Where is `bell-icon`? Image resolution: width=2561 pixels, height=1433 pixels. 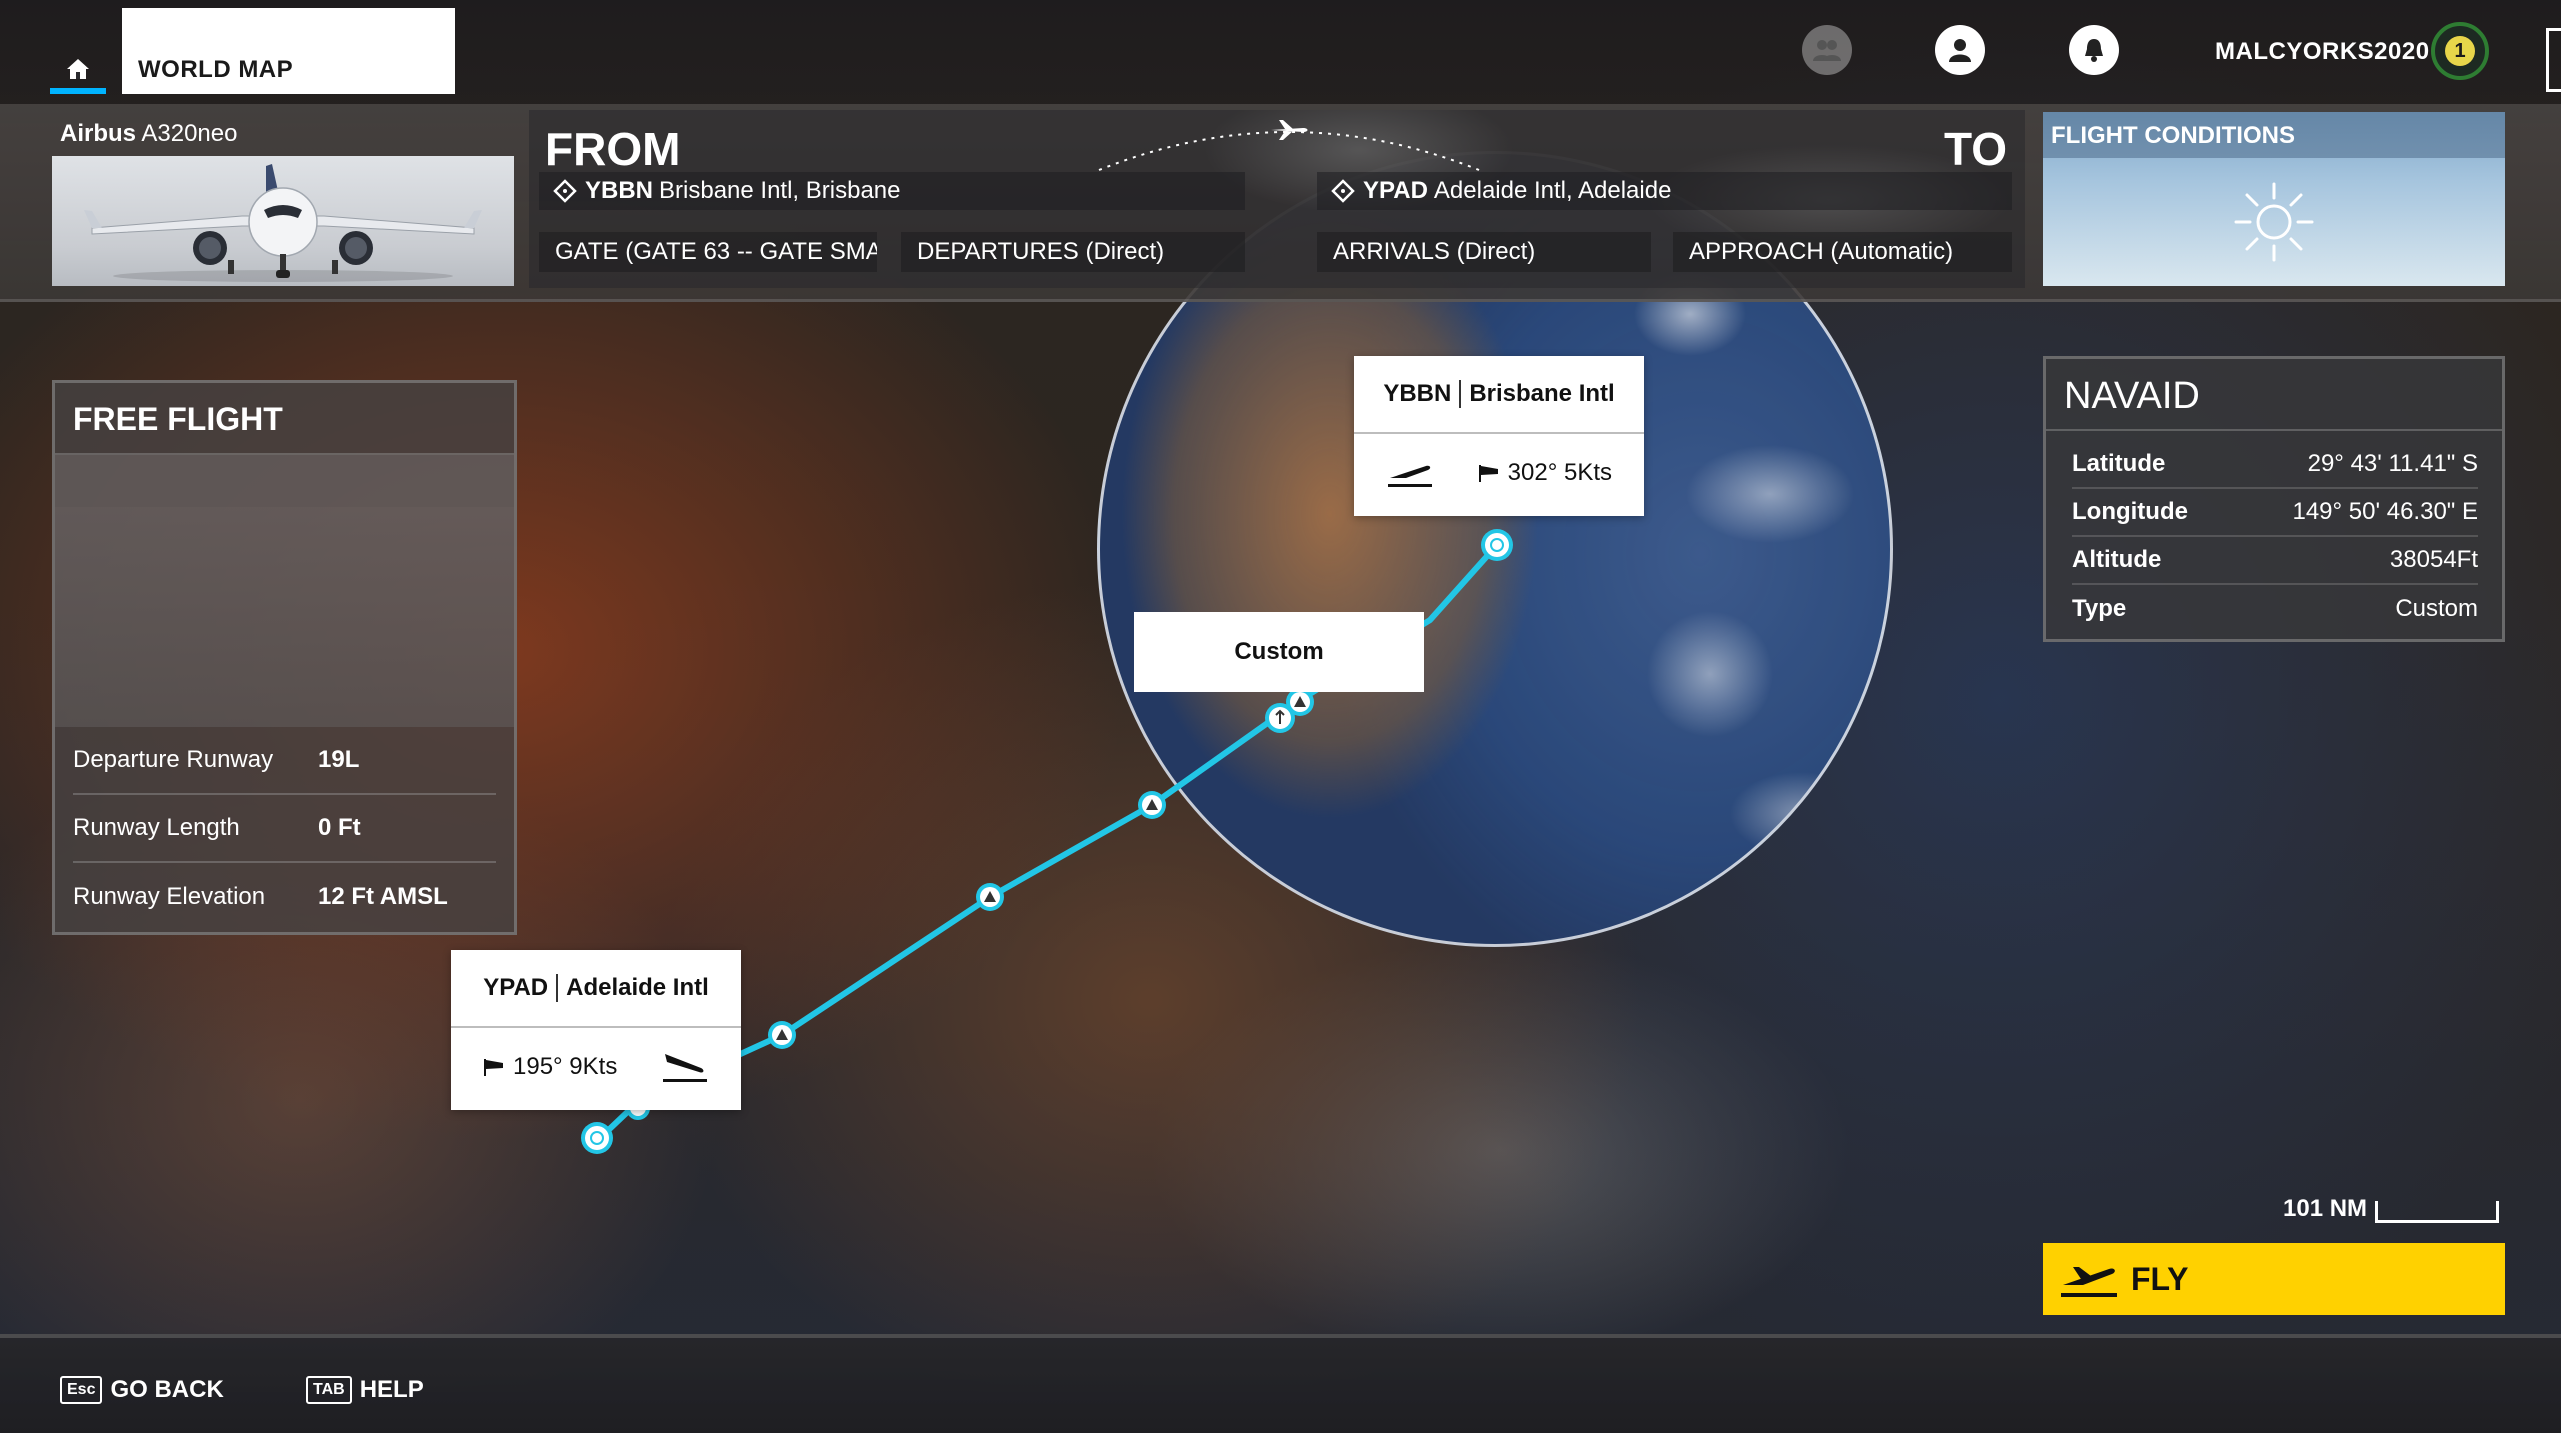 bell-icon is located at coordinates (2094, 50).